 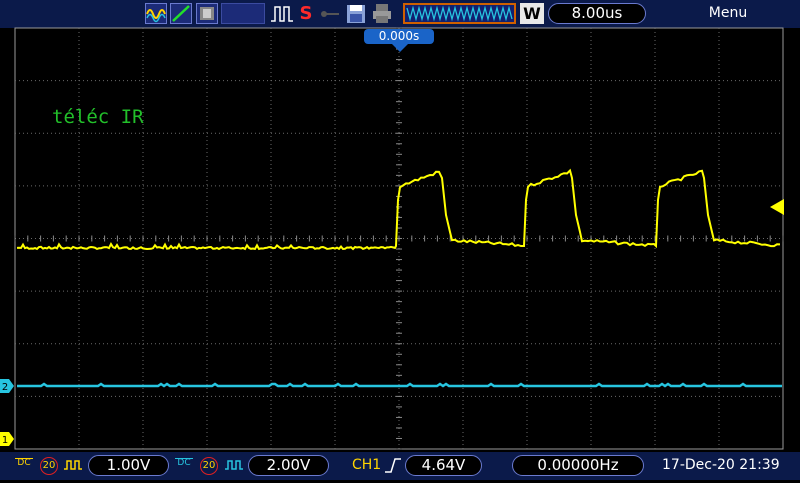 I want to click on date-time: 17-Dec-20 21:39, so click(x=721, y=465).